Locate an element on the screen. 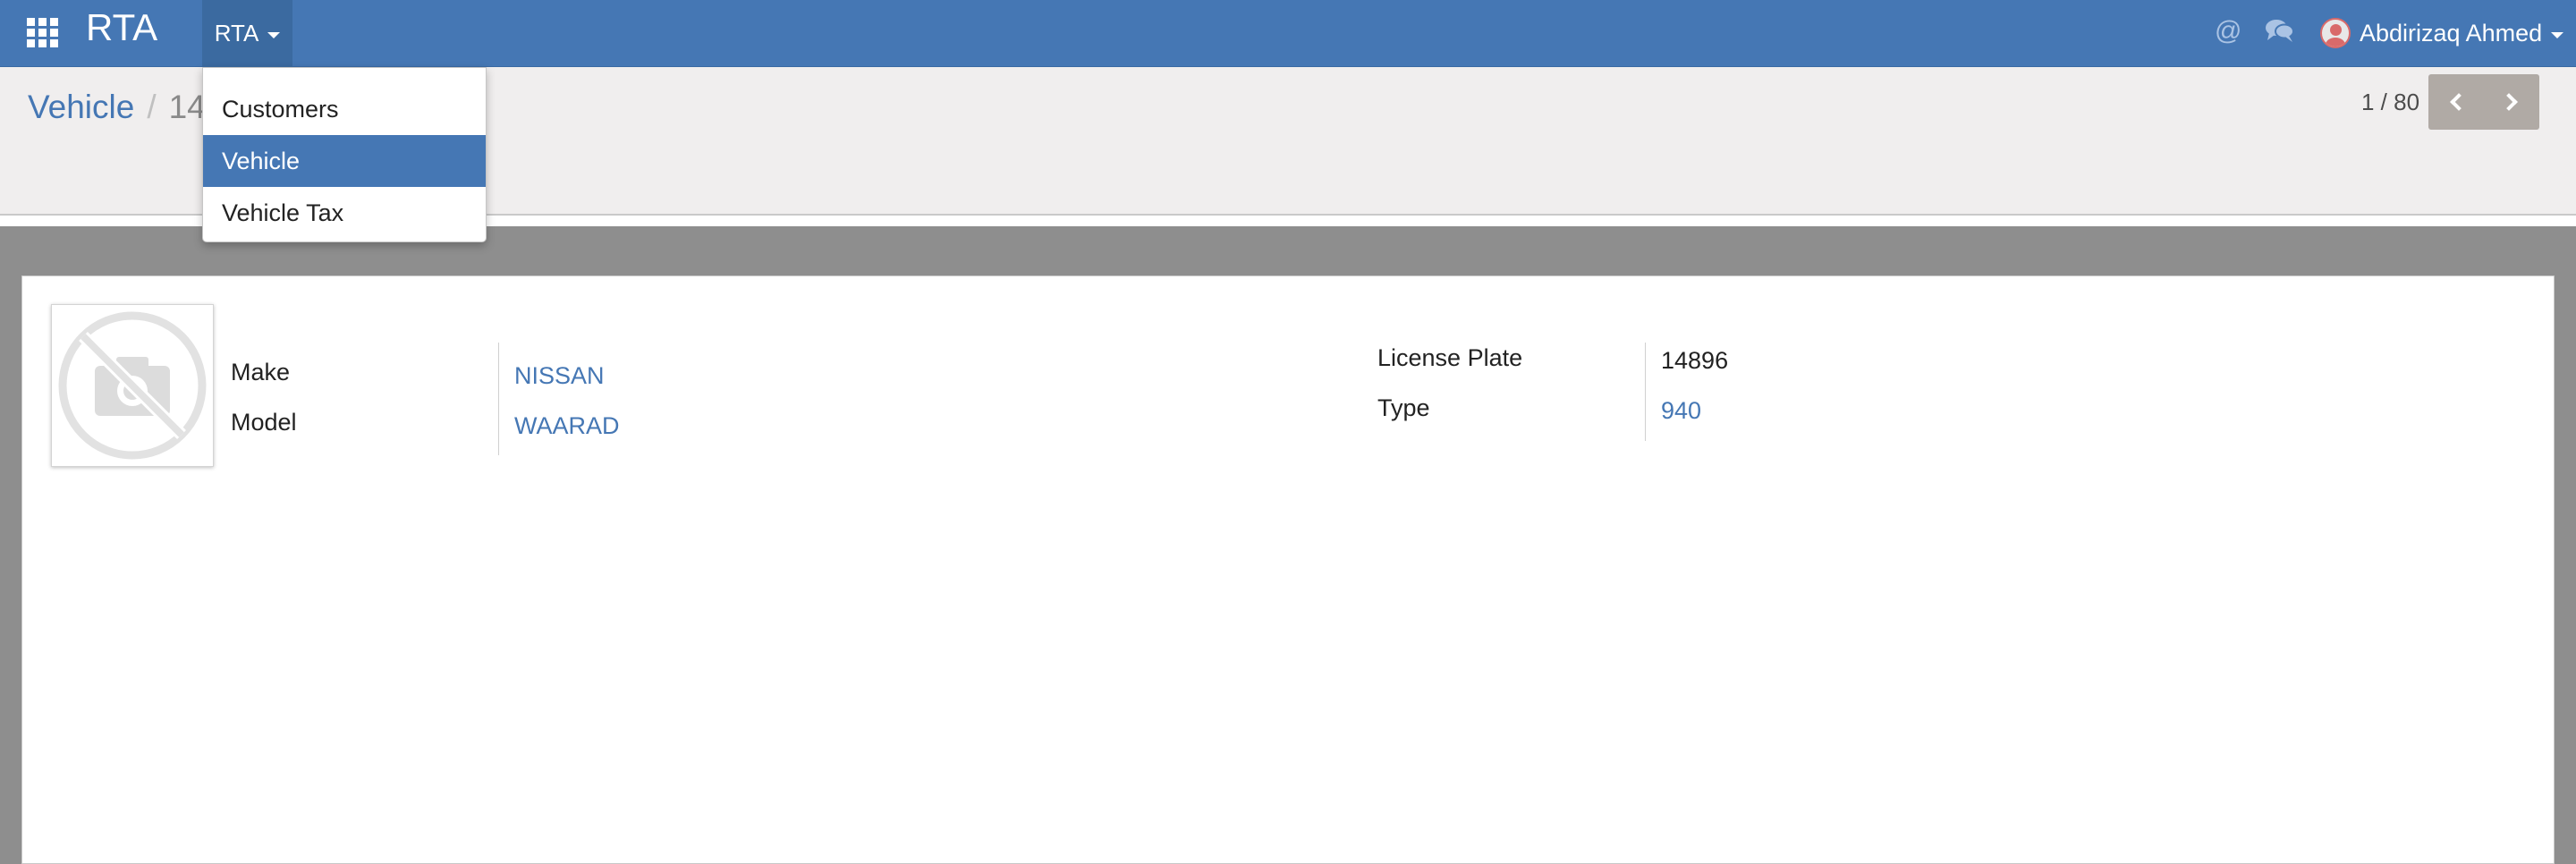 The image size is (2576, 864). pager-buttons is located at coordinates (2483, 102).